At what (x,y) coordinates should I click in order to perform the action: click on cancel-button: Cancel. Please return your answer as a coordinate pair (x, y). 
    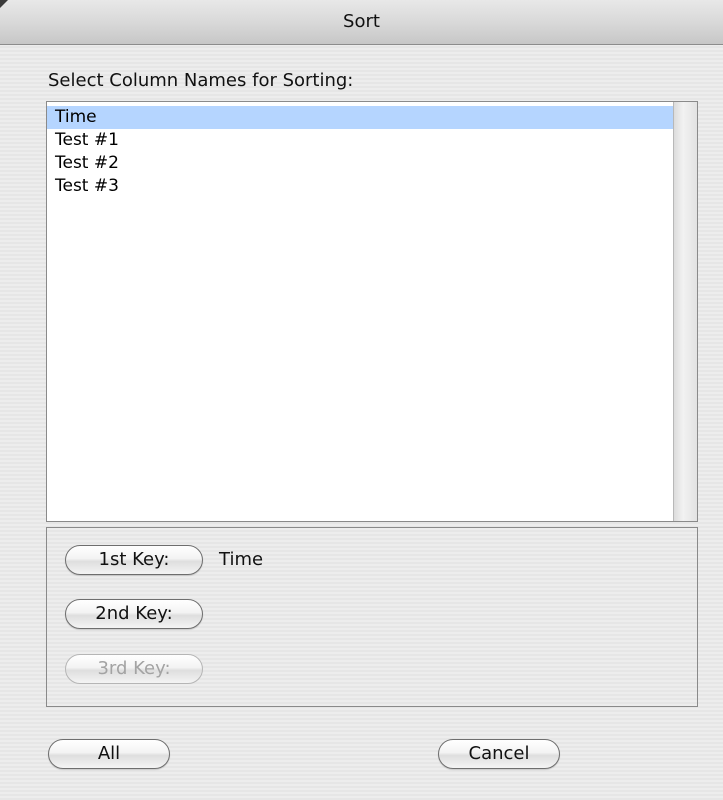
    Looking at the image, I should click on (499, 754).